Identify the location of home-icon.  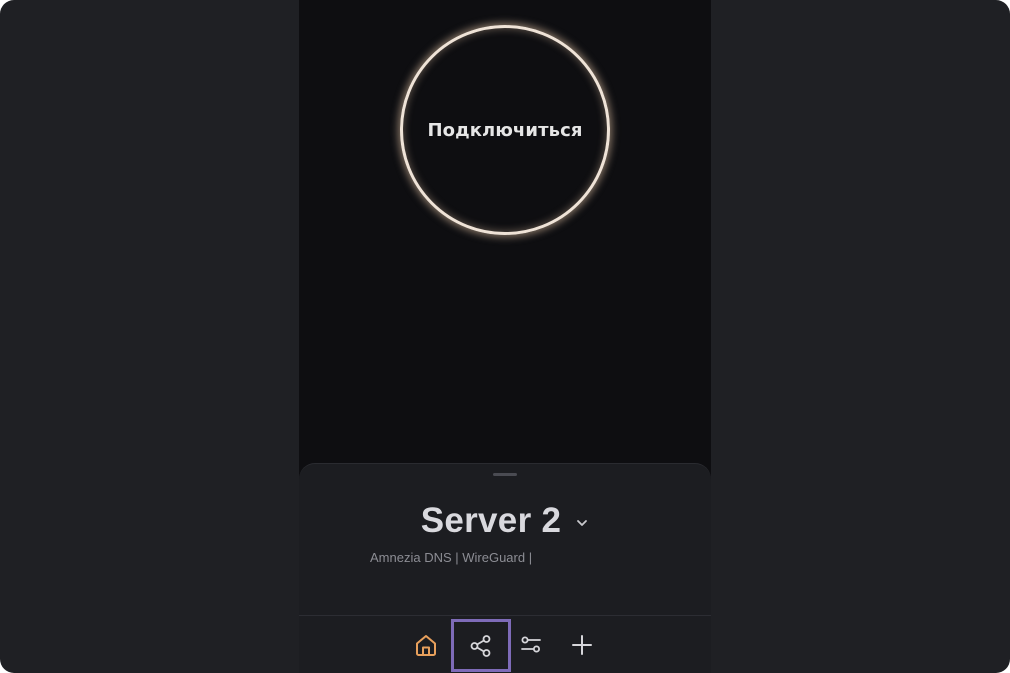
(426, 645).